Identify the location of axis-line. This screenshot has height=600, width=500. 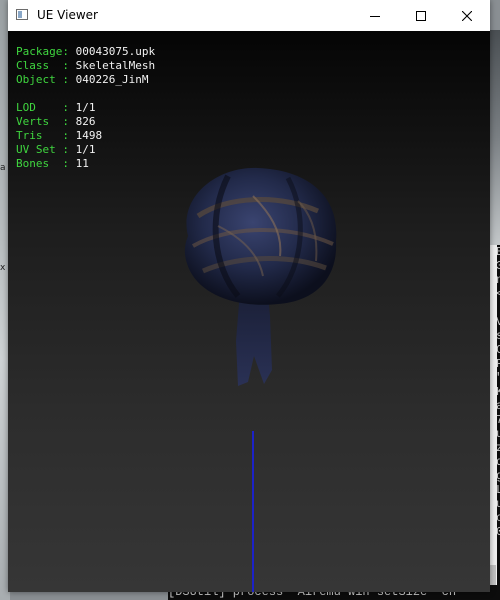
(253, 511).